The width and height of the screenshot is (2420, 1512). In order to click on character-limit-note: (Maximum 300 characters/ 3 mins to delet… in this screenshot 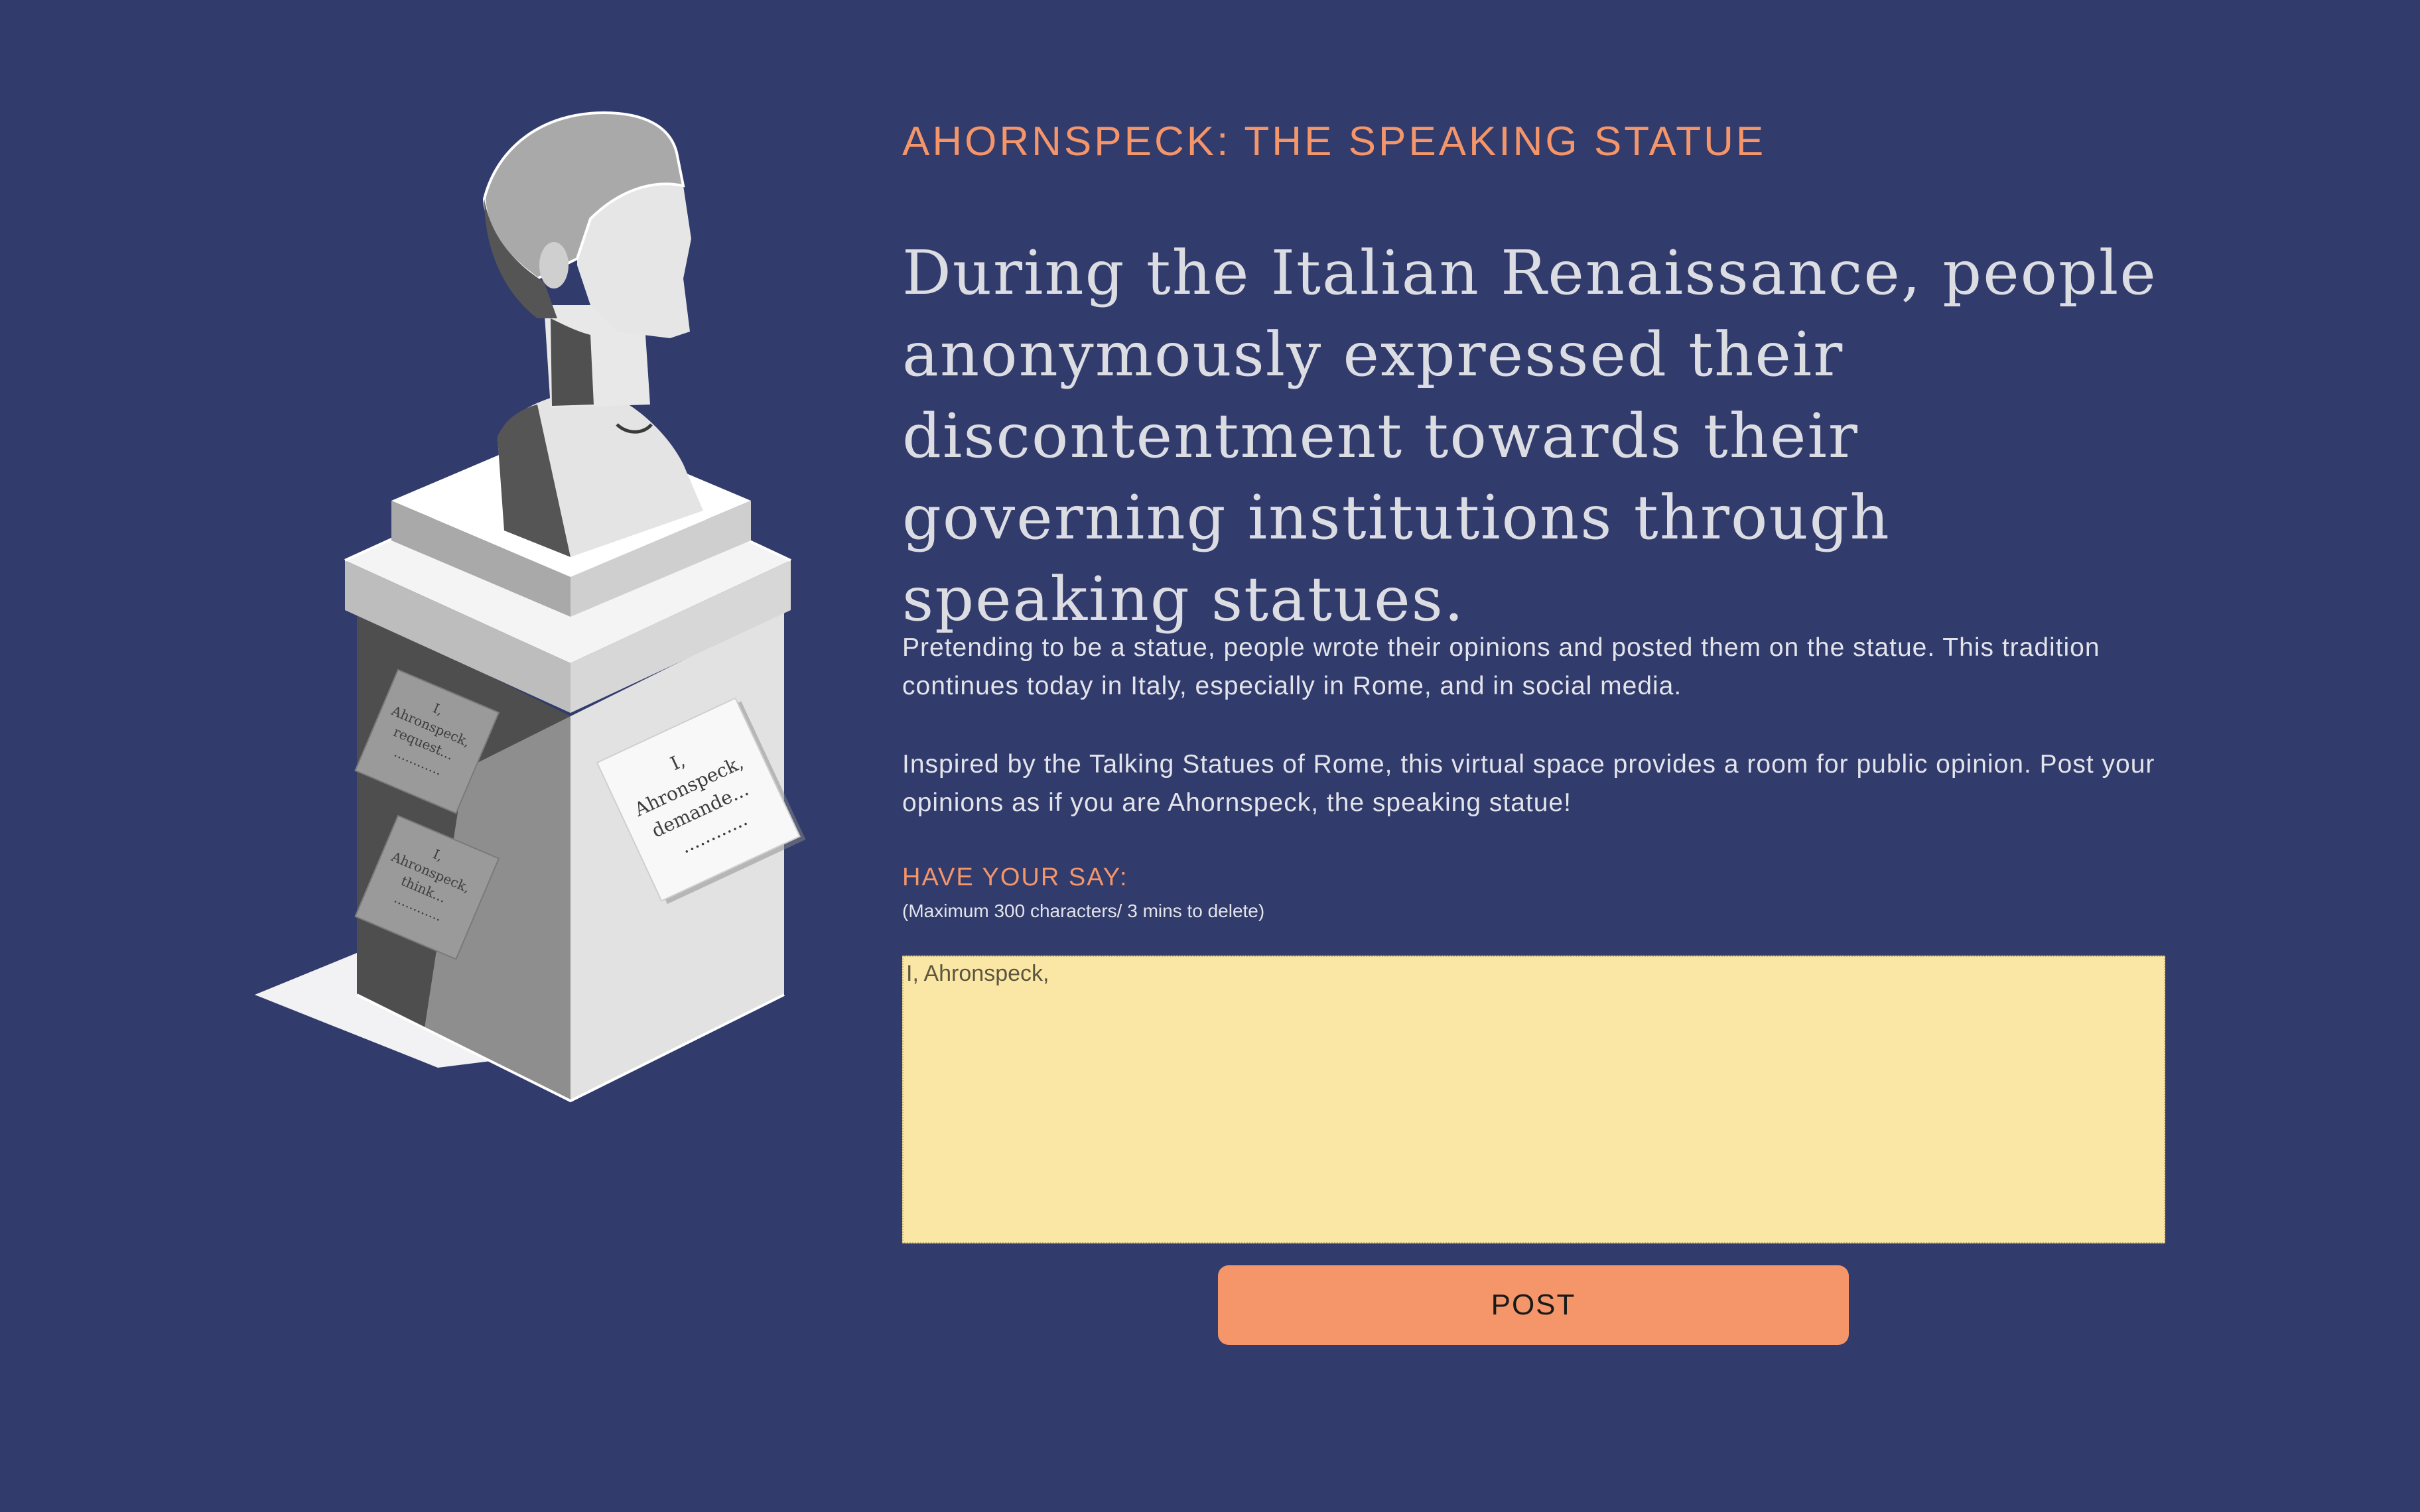, I will do `click(1083, 911)`.